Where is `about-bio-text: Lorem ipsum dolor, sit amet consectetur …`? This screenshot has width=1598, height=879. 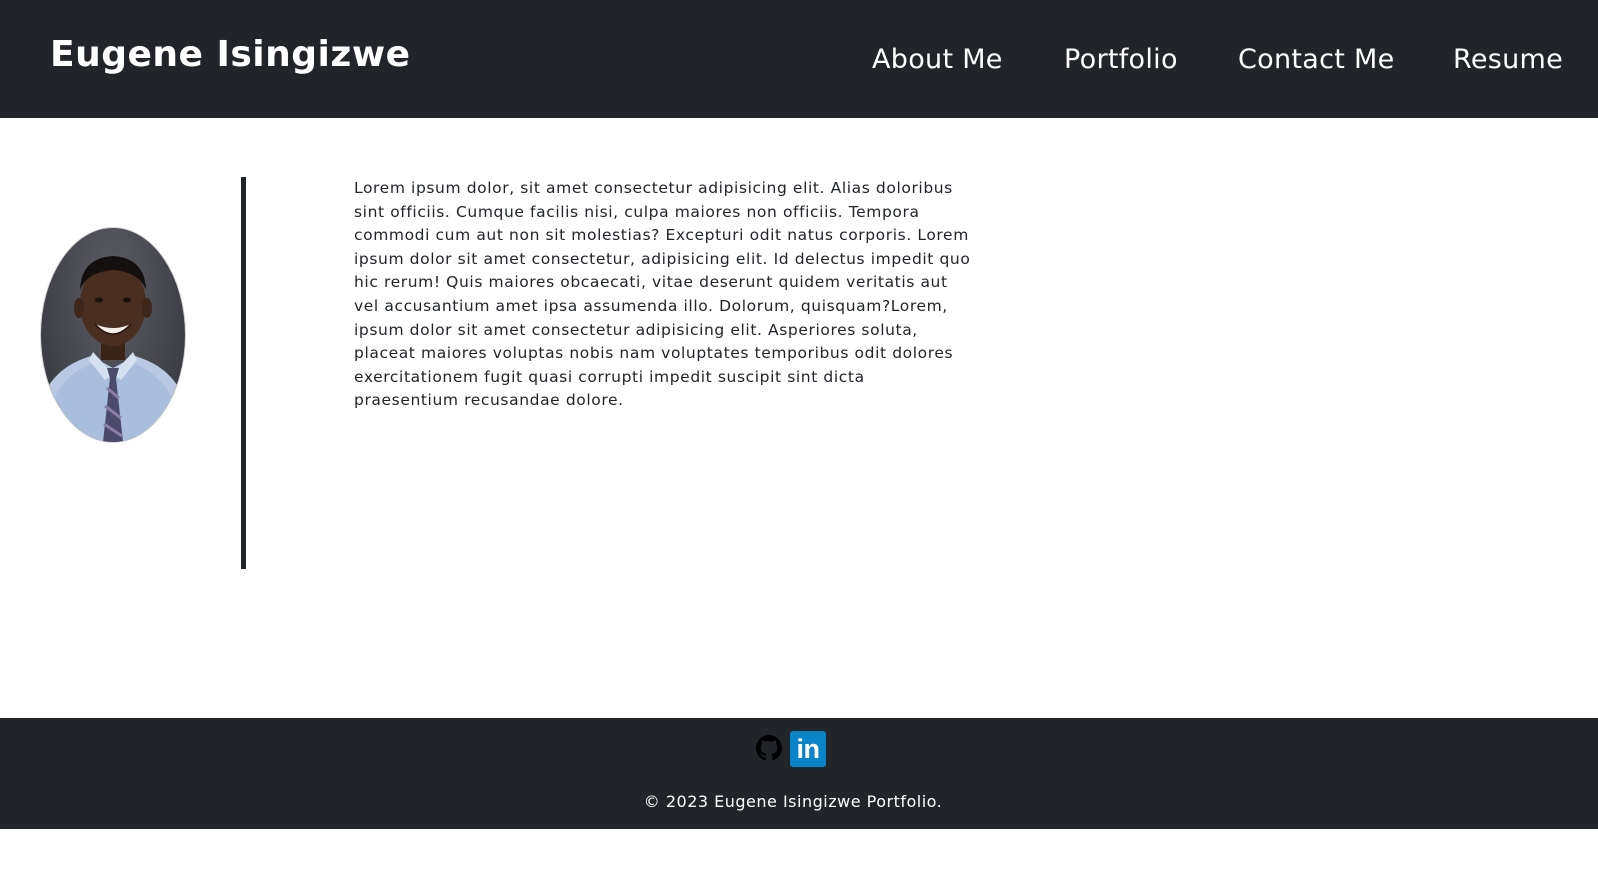
about-bio-text: Lorem ipsum dolor, sit amet consectetur … is located at coordinates (662, 294).